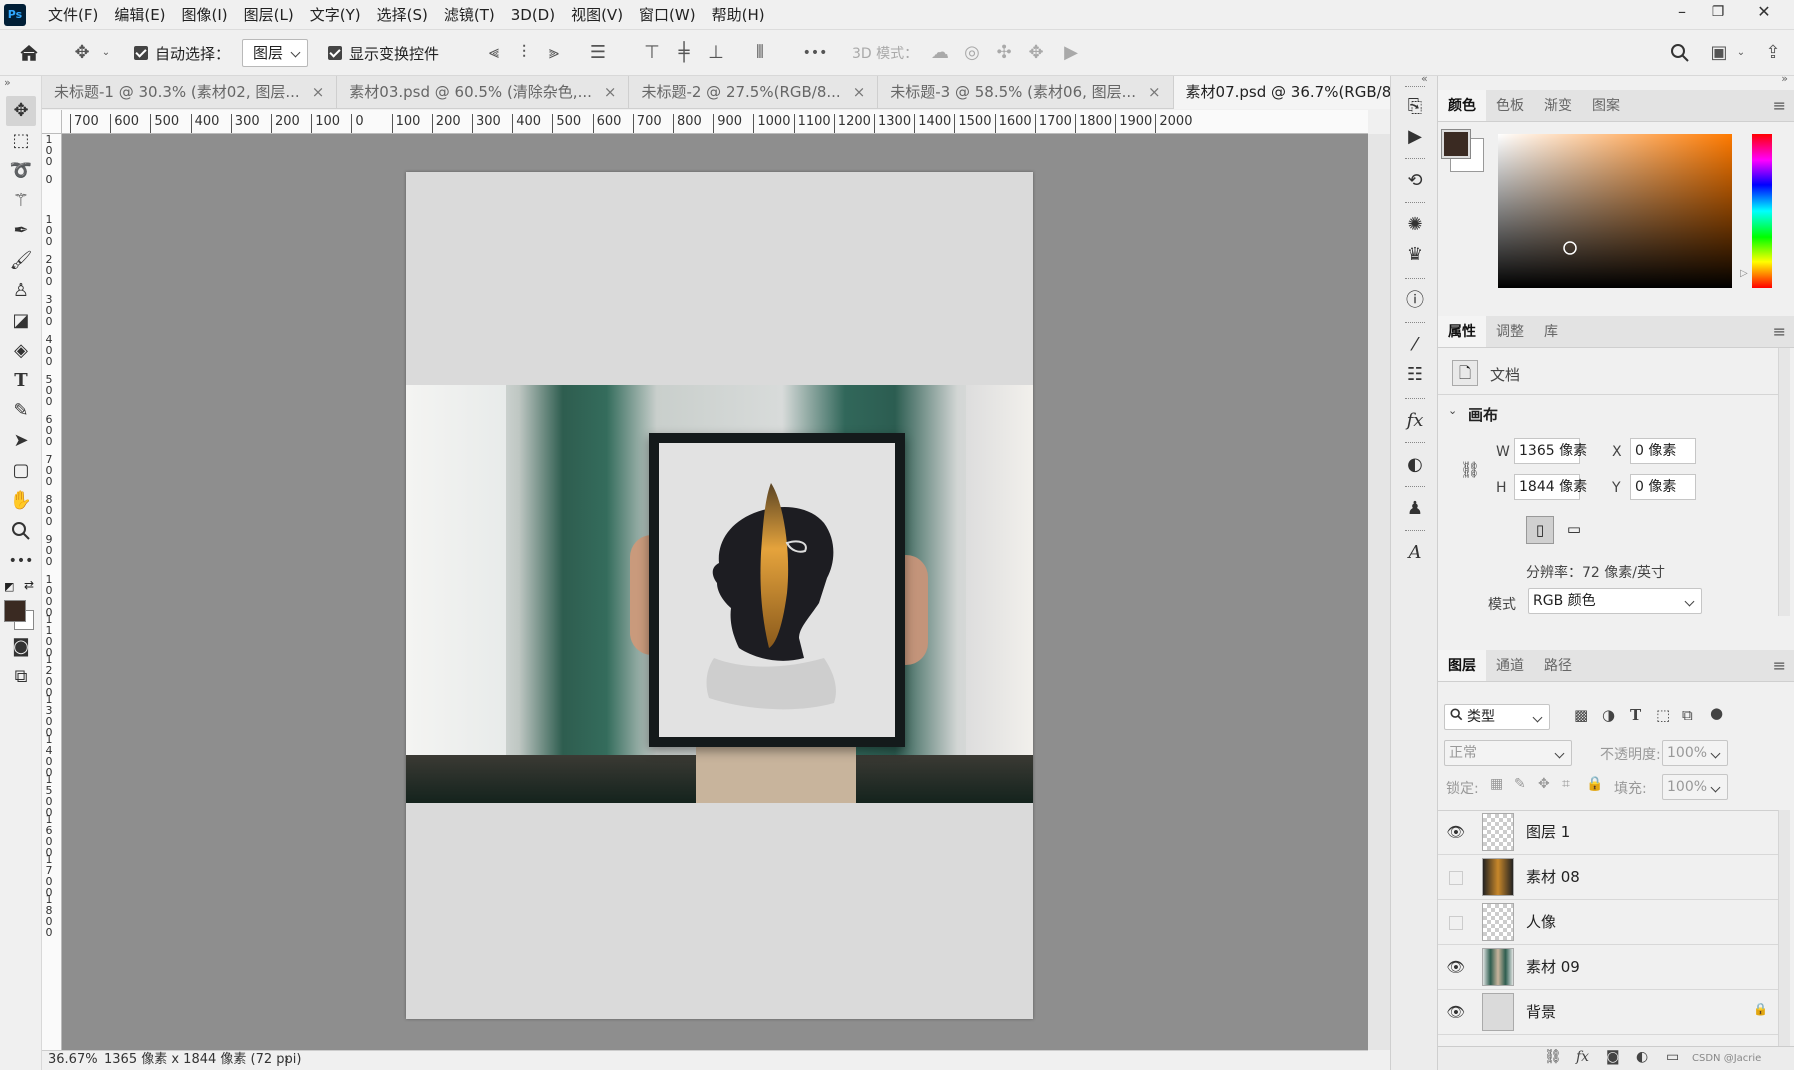 This screenshot has height=1070, width=1794. Describe the element at coordinates (29, 585) in the screenshot. I see `swap-colors-icon: ⇄` at that location.